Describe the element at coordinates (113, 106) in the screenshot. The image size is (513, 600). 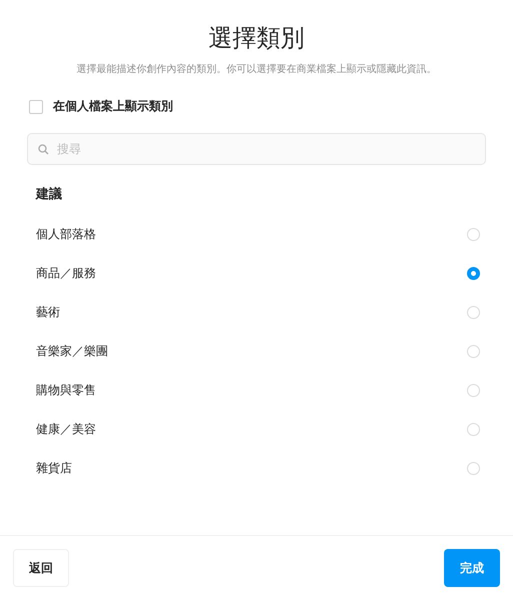
I see `checkbox-label: 在個人檔案上顯示類別` at that location.